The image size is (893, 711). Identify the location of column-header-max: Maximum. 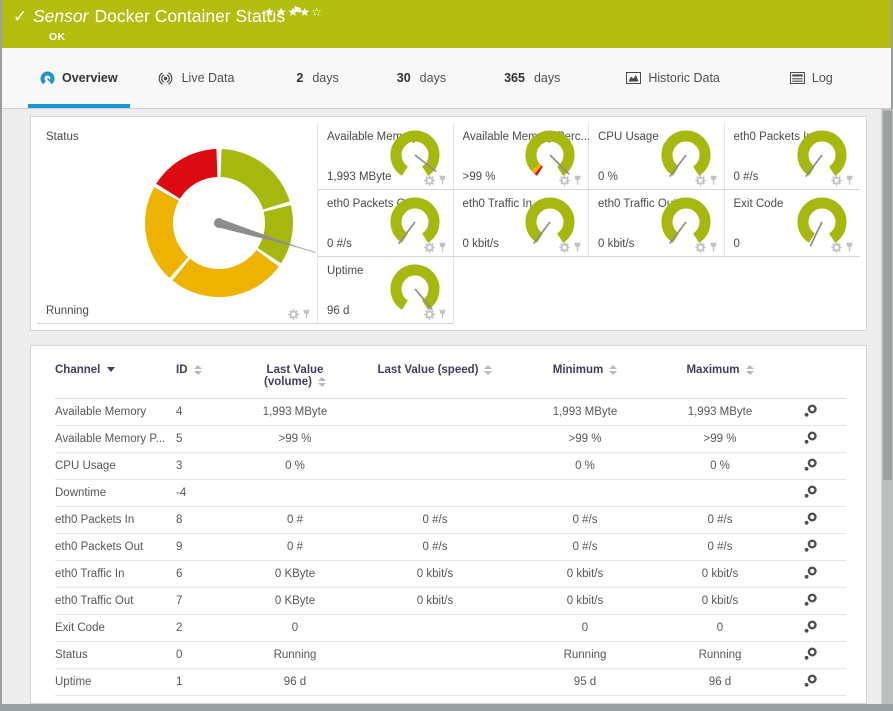
(720, 379).